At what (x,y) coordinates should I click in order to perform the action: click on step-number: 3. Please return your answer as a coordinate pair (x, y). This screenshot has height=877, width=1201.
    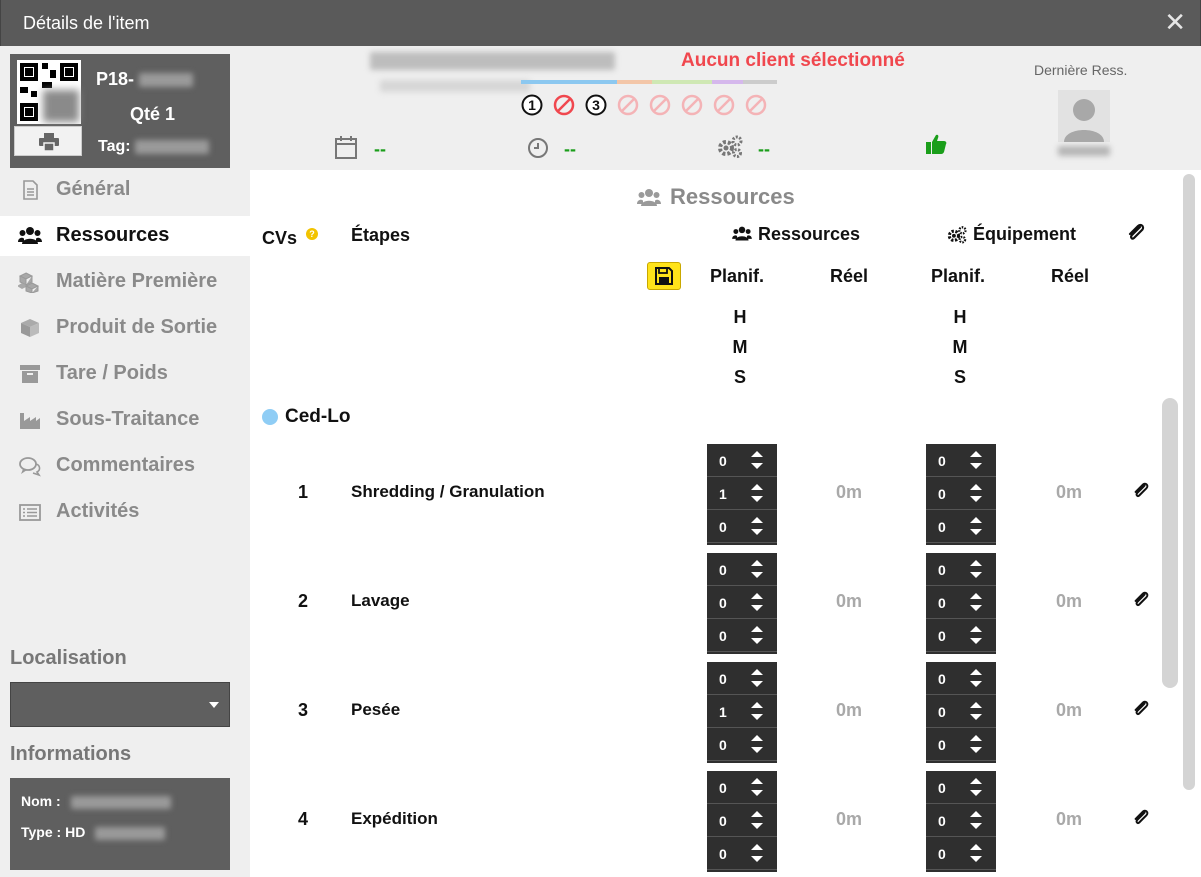
    Looking at the image, I should click on (303, 710).